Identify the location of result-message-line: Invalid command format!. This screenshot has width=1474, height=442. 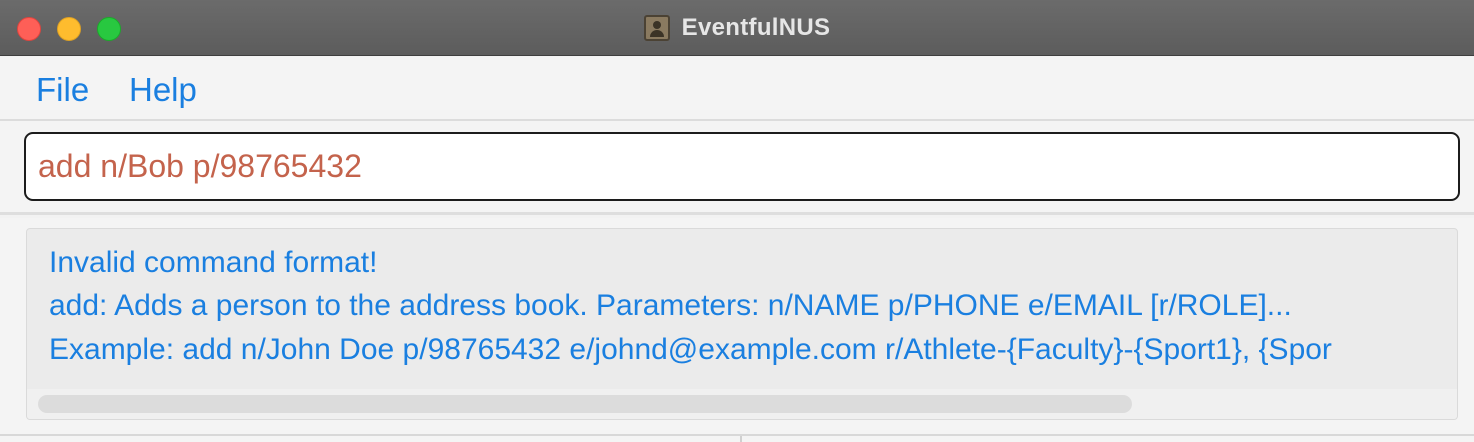
(213, 262).